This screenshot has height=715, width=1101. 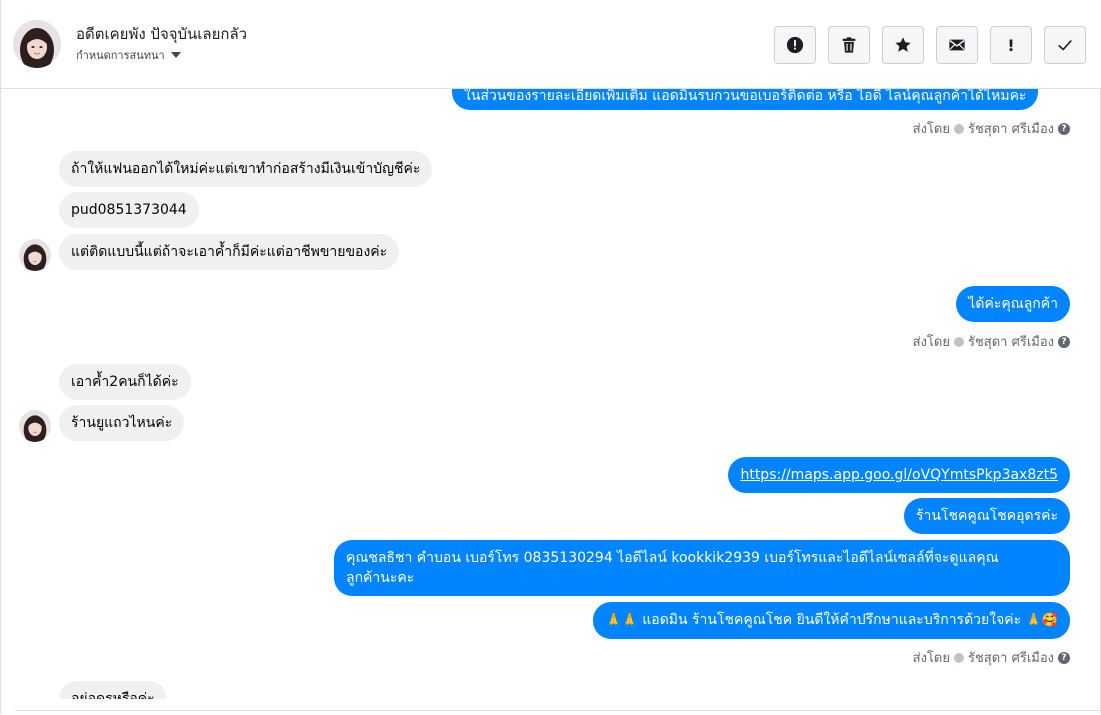 I want to click on check-icon, so click(x=1065, y=45).